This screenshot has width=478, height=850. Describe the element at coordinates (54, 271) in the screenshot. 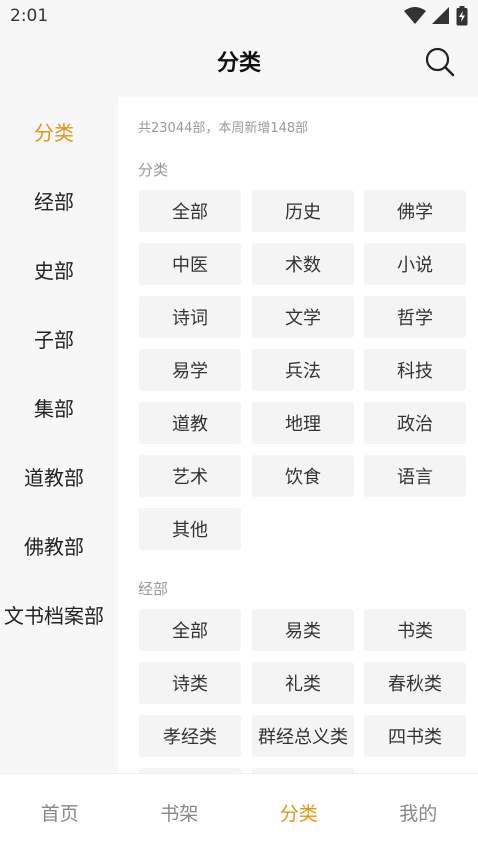

I see `sidebar-item-shibu: 史部` at that location.